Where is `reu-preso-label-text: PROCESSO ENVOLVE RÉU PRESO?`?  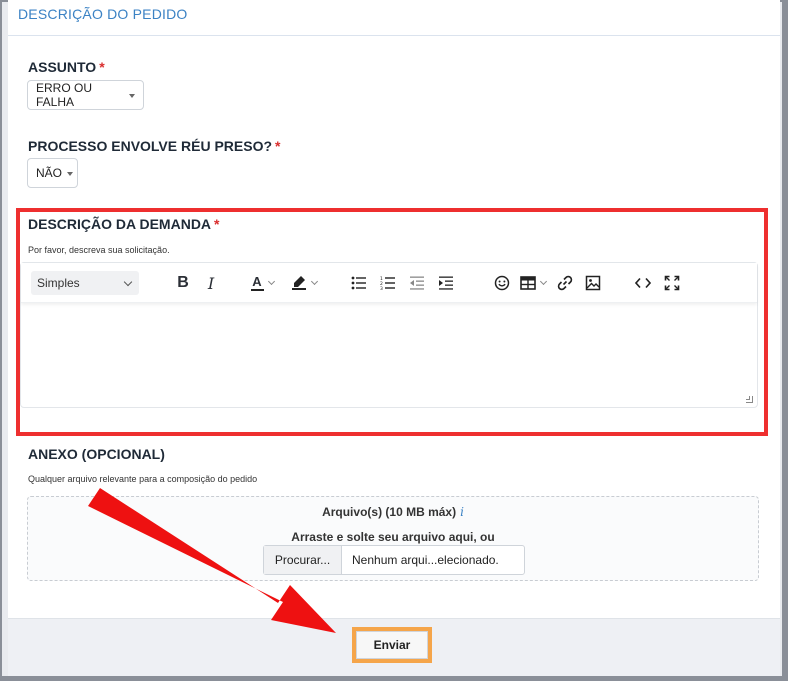 reu-preso-label-text: PROCESSO ENVOLVE RÉU PRESO? is located at coordinates (150, 146).